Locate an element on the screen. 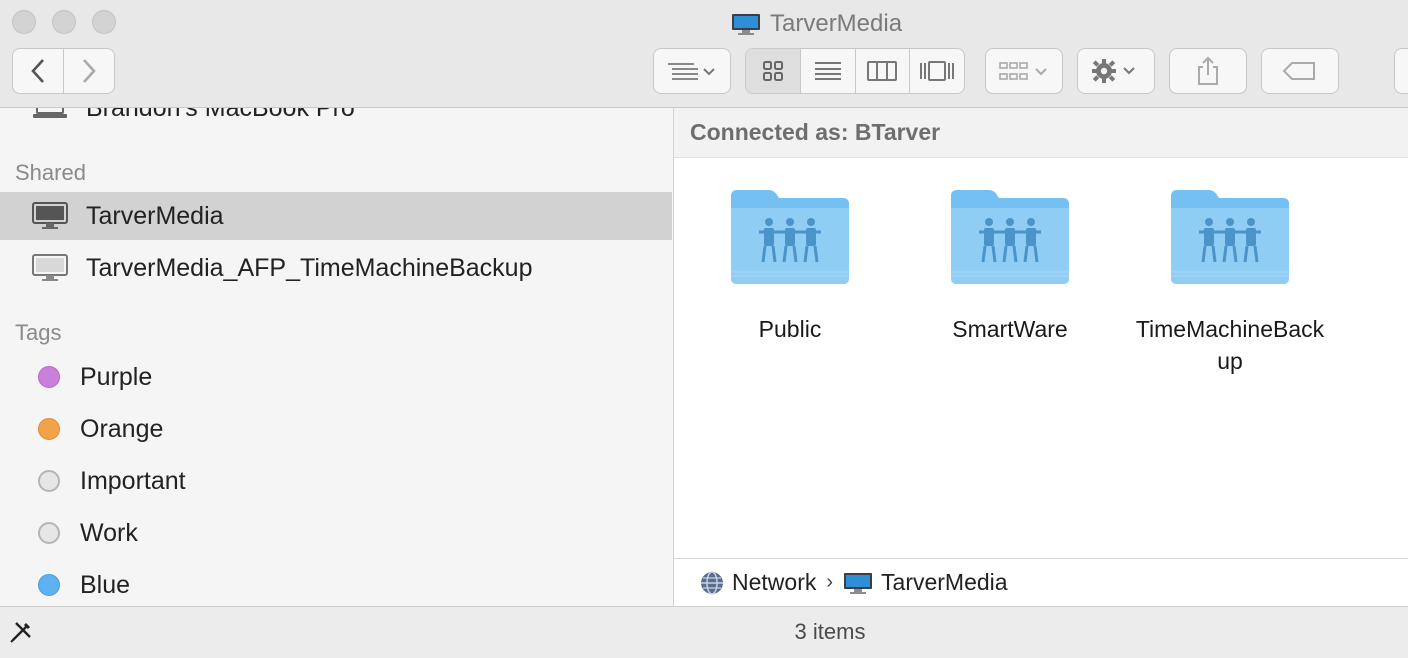 The height and width of the screenshot is (658, 1408). back-button is located at coordinates (38, 71).